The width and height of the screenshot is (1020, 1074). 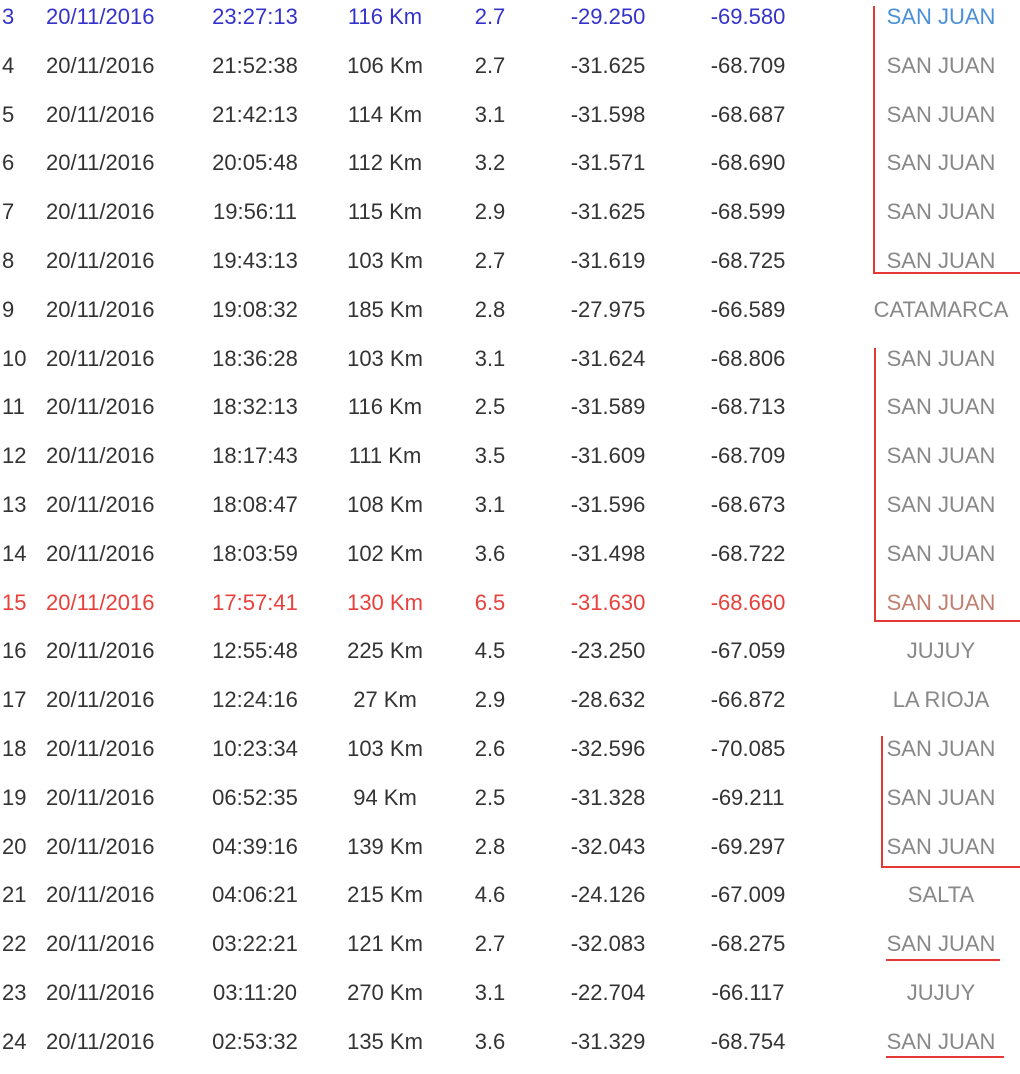 I want to click on depth-cell: 270 Km, so click(x=385, y=992).